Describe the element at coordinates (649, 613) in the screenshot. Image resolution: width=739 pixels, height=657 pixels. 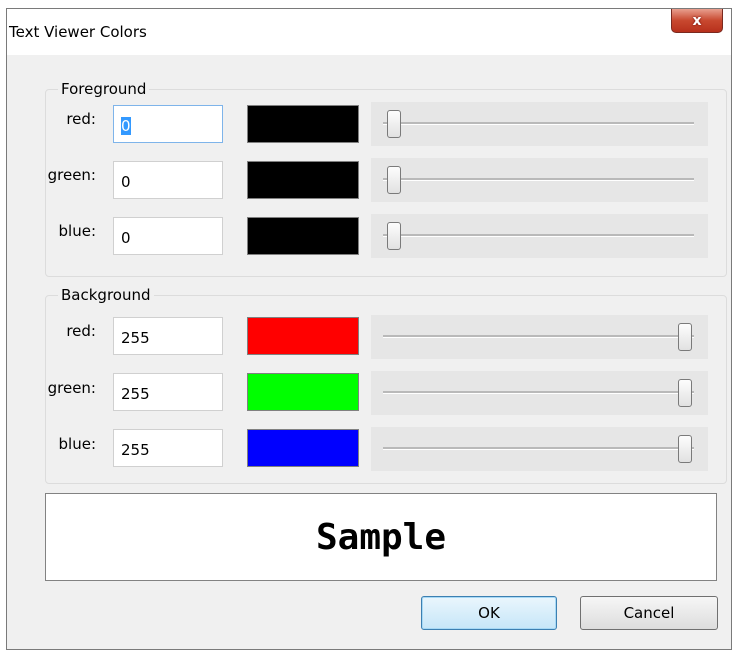
I see `cancel-button: Cancel` at that location.